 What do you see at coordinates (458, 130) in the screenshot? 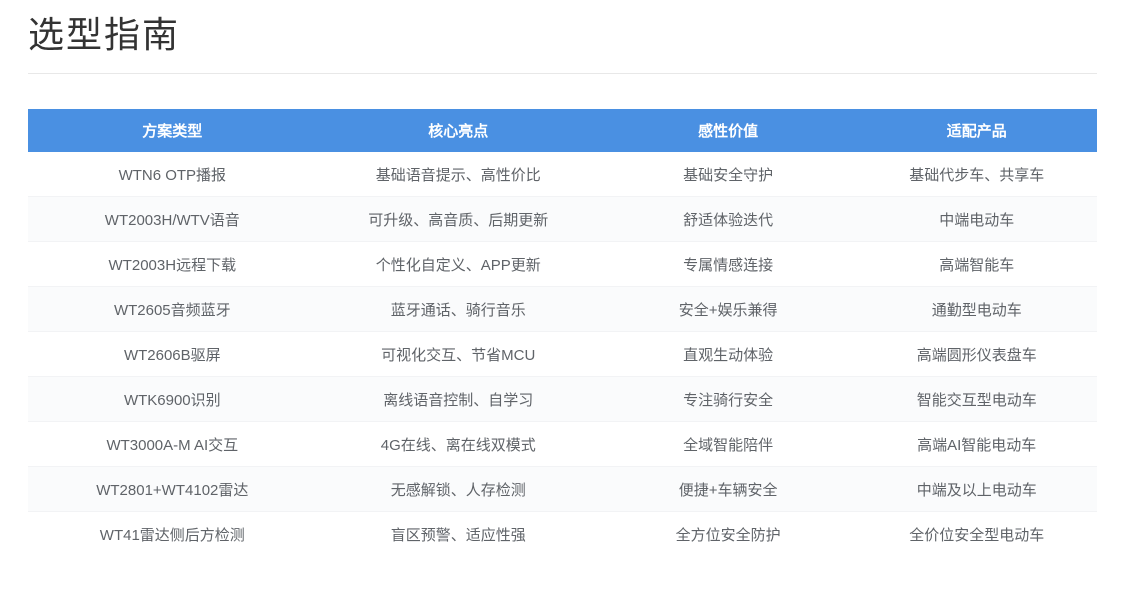
I see `header-core-highlight: 核心亮点` at bounding box center [458, 130].